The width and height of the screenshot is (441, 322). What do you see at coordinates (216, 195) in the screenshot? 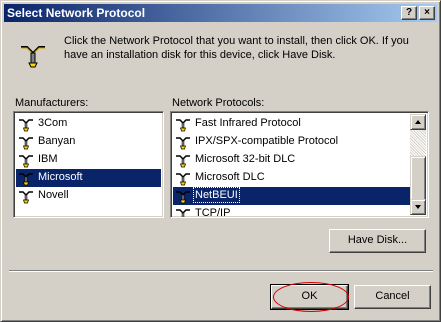
I see `protocol-item-label: NetBEUI` at bounding box center [216, 195].